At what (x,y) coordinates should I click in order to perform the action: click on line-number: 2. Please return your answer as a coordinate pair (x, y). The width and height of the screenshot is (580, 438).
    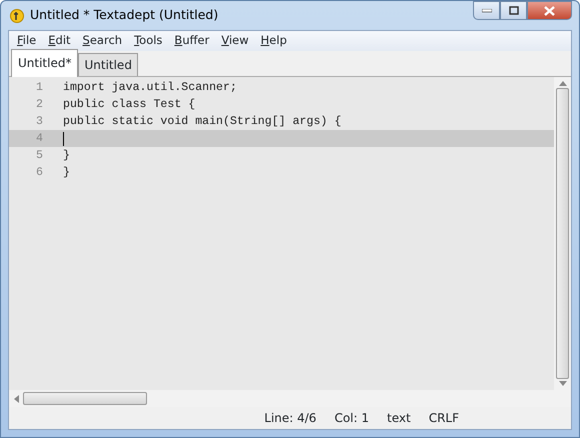
    Looking at the image, I should click on (39, 104).